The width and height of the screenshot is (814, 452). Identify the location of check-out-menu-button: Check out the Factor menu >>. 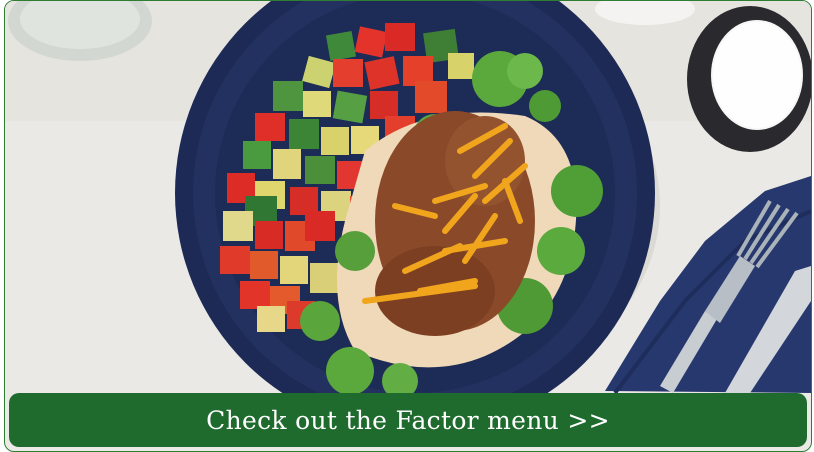
(408, 420).